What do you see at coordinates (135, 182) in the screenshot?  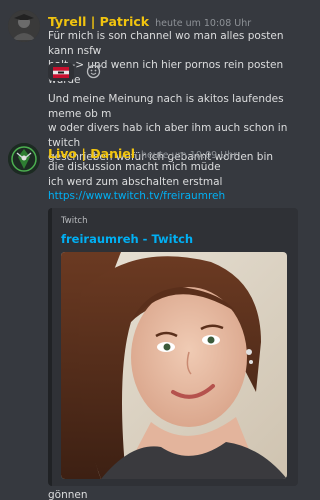 I see `message-line: ich werd zum abschalten erstmal` at bounding box center [135, 182].